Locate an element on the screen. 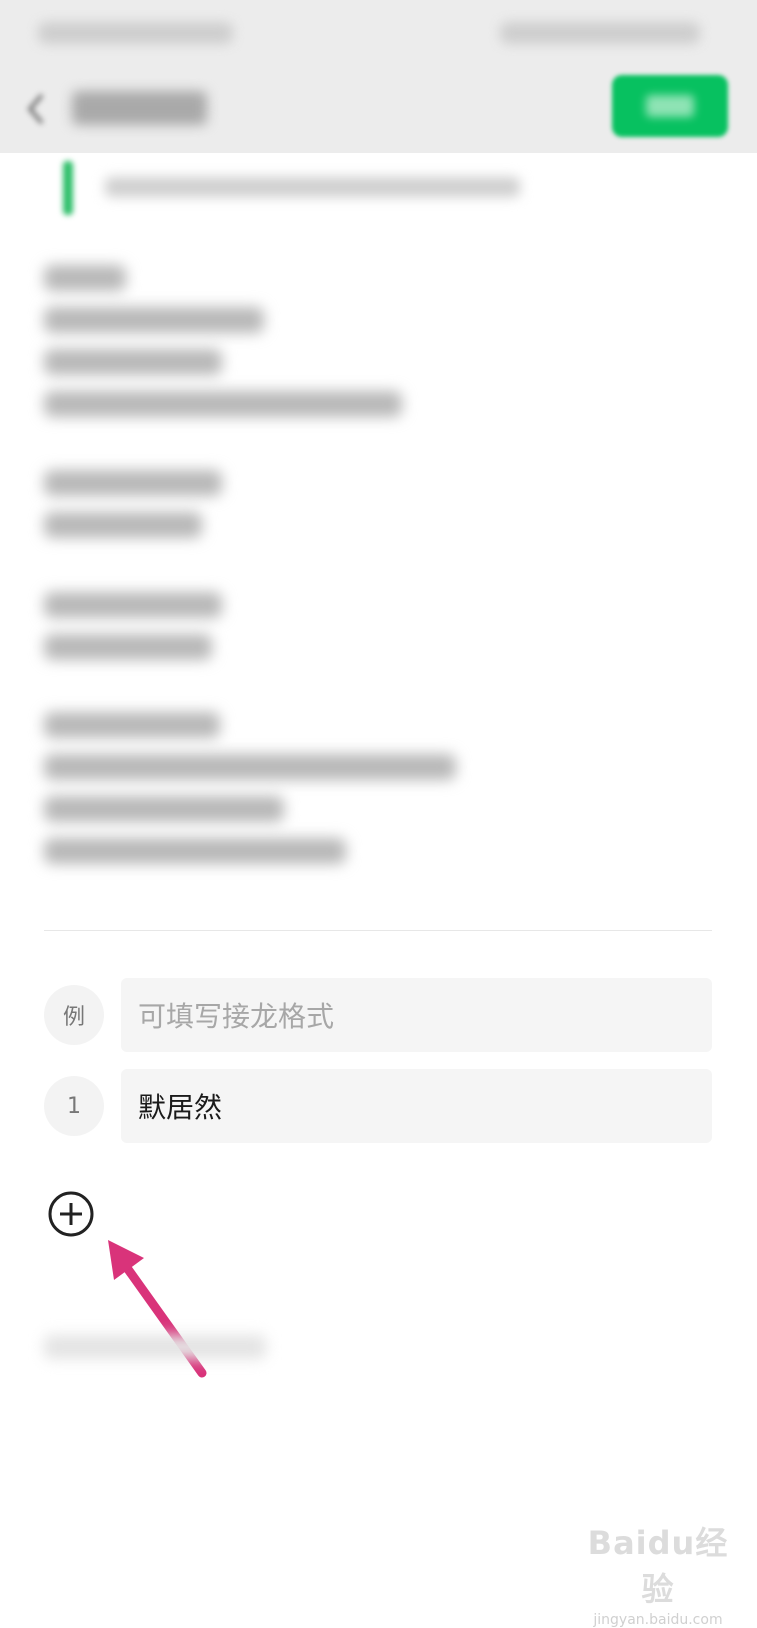 This screenshot has width=757, height=1628. nav-bar is located at coordinates (378, 109).